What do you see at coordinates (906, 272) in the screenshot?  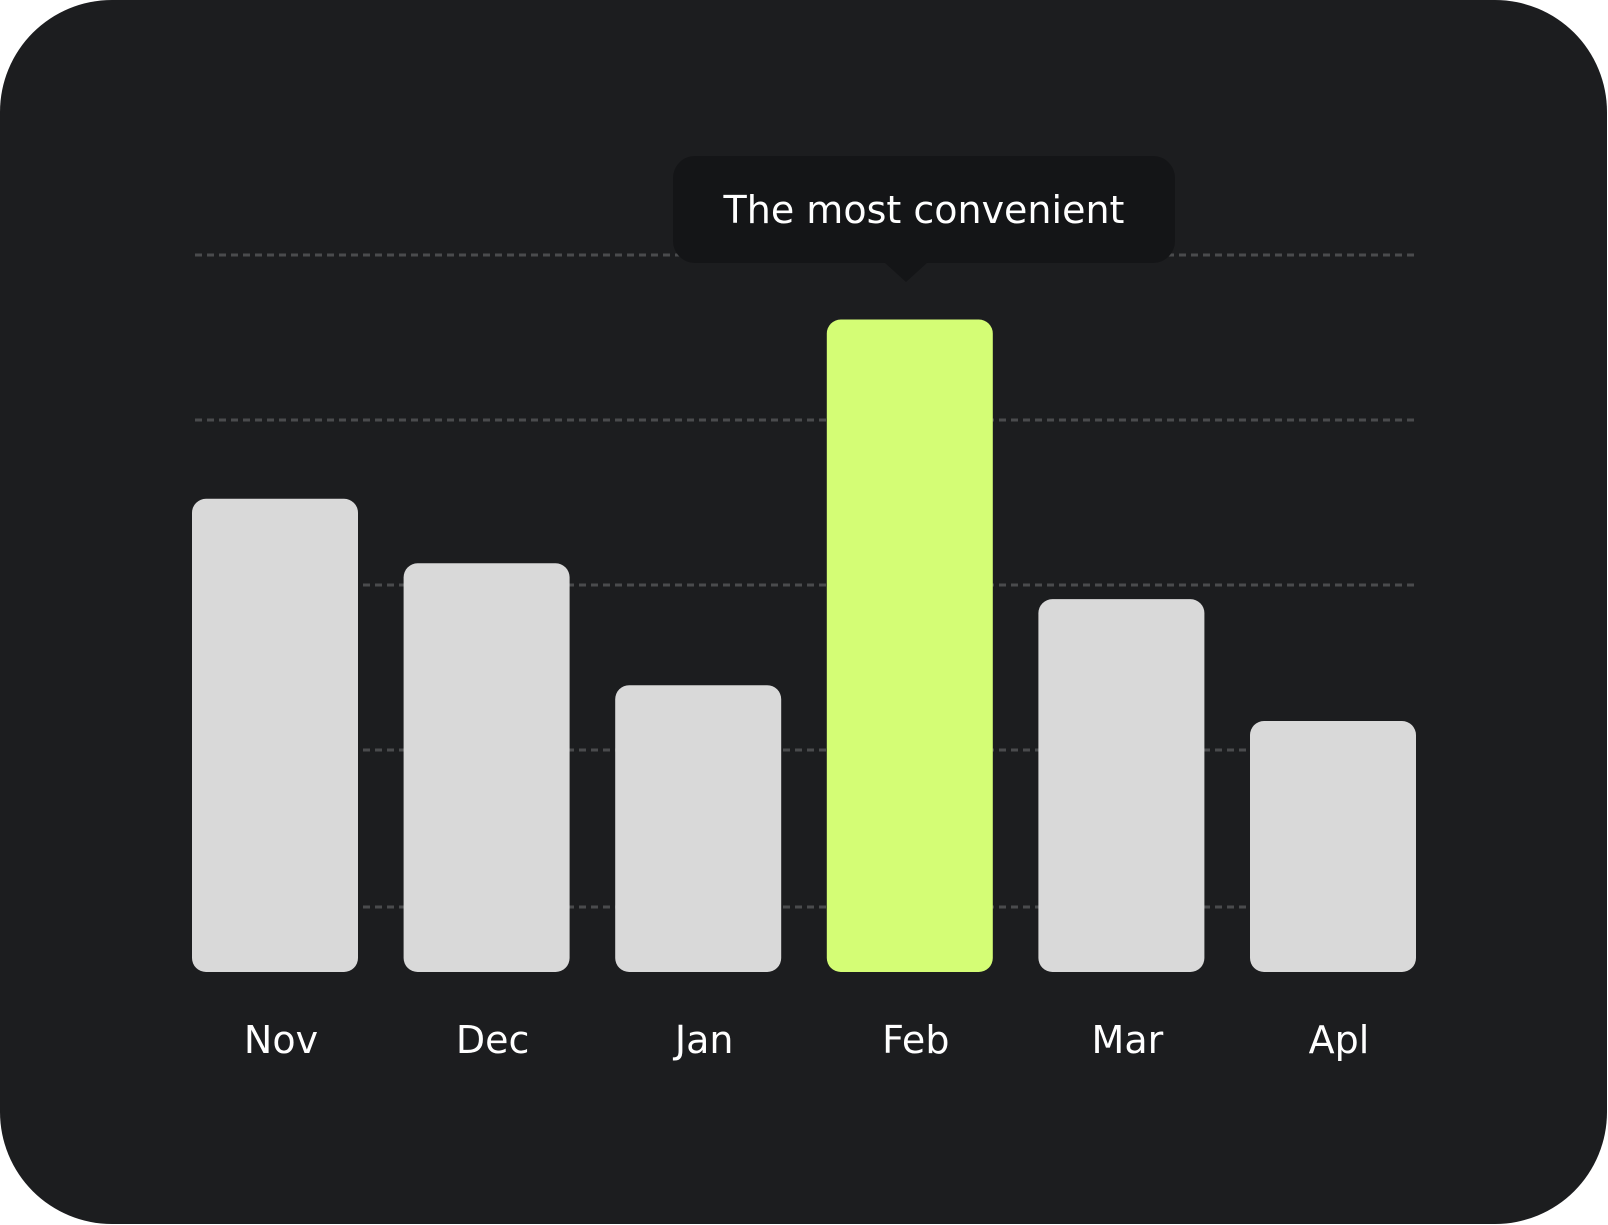 I see `tooltip-pointer` at bounding box center [906, 272].